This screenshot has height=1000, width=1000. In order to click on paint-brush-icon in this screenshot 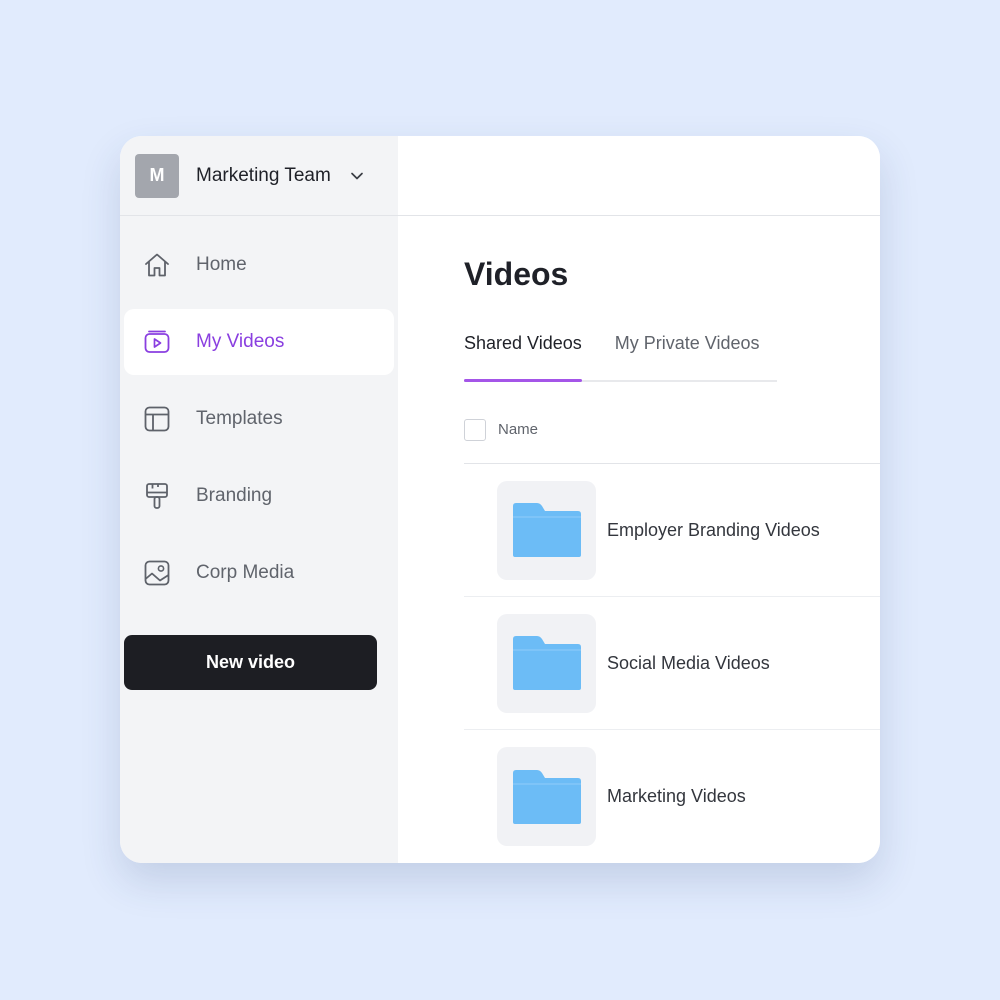, I will do `click(157, 496)`.